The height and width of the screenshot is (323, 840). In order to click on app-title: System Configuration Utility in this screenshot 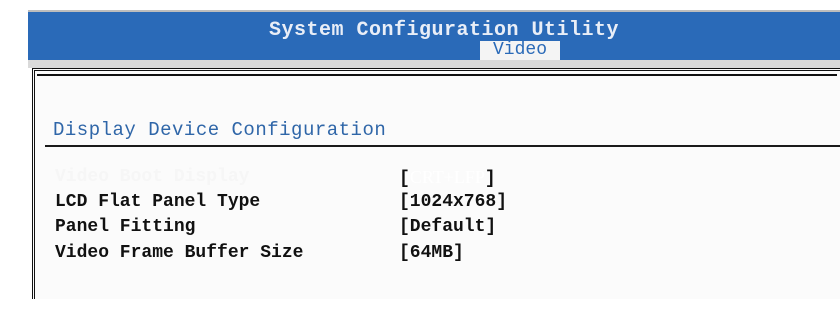, I will do `click(444, 30)`.